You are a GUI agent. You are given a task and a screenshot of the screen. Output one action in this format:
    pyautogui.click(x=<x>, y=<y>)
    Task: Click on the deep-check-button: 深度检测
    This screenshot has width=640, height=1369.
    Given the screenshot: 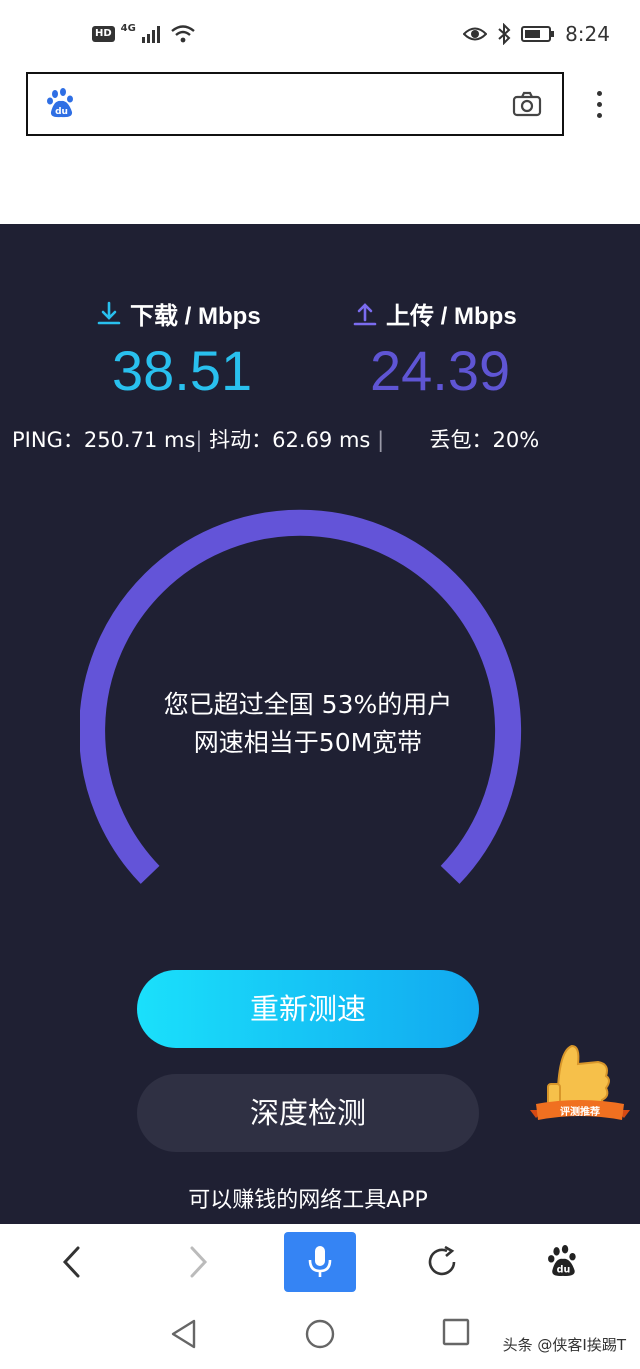 What is the action you would take?
    pyautogui.click(x=308, y=1113)
    